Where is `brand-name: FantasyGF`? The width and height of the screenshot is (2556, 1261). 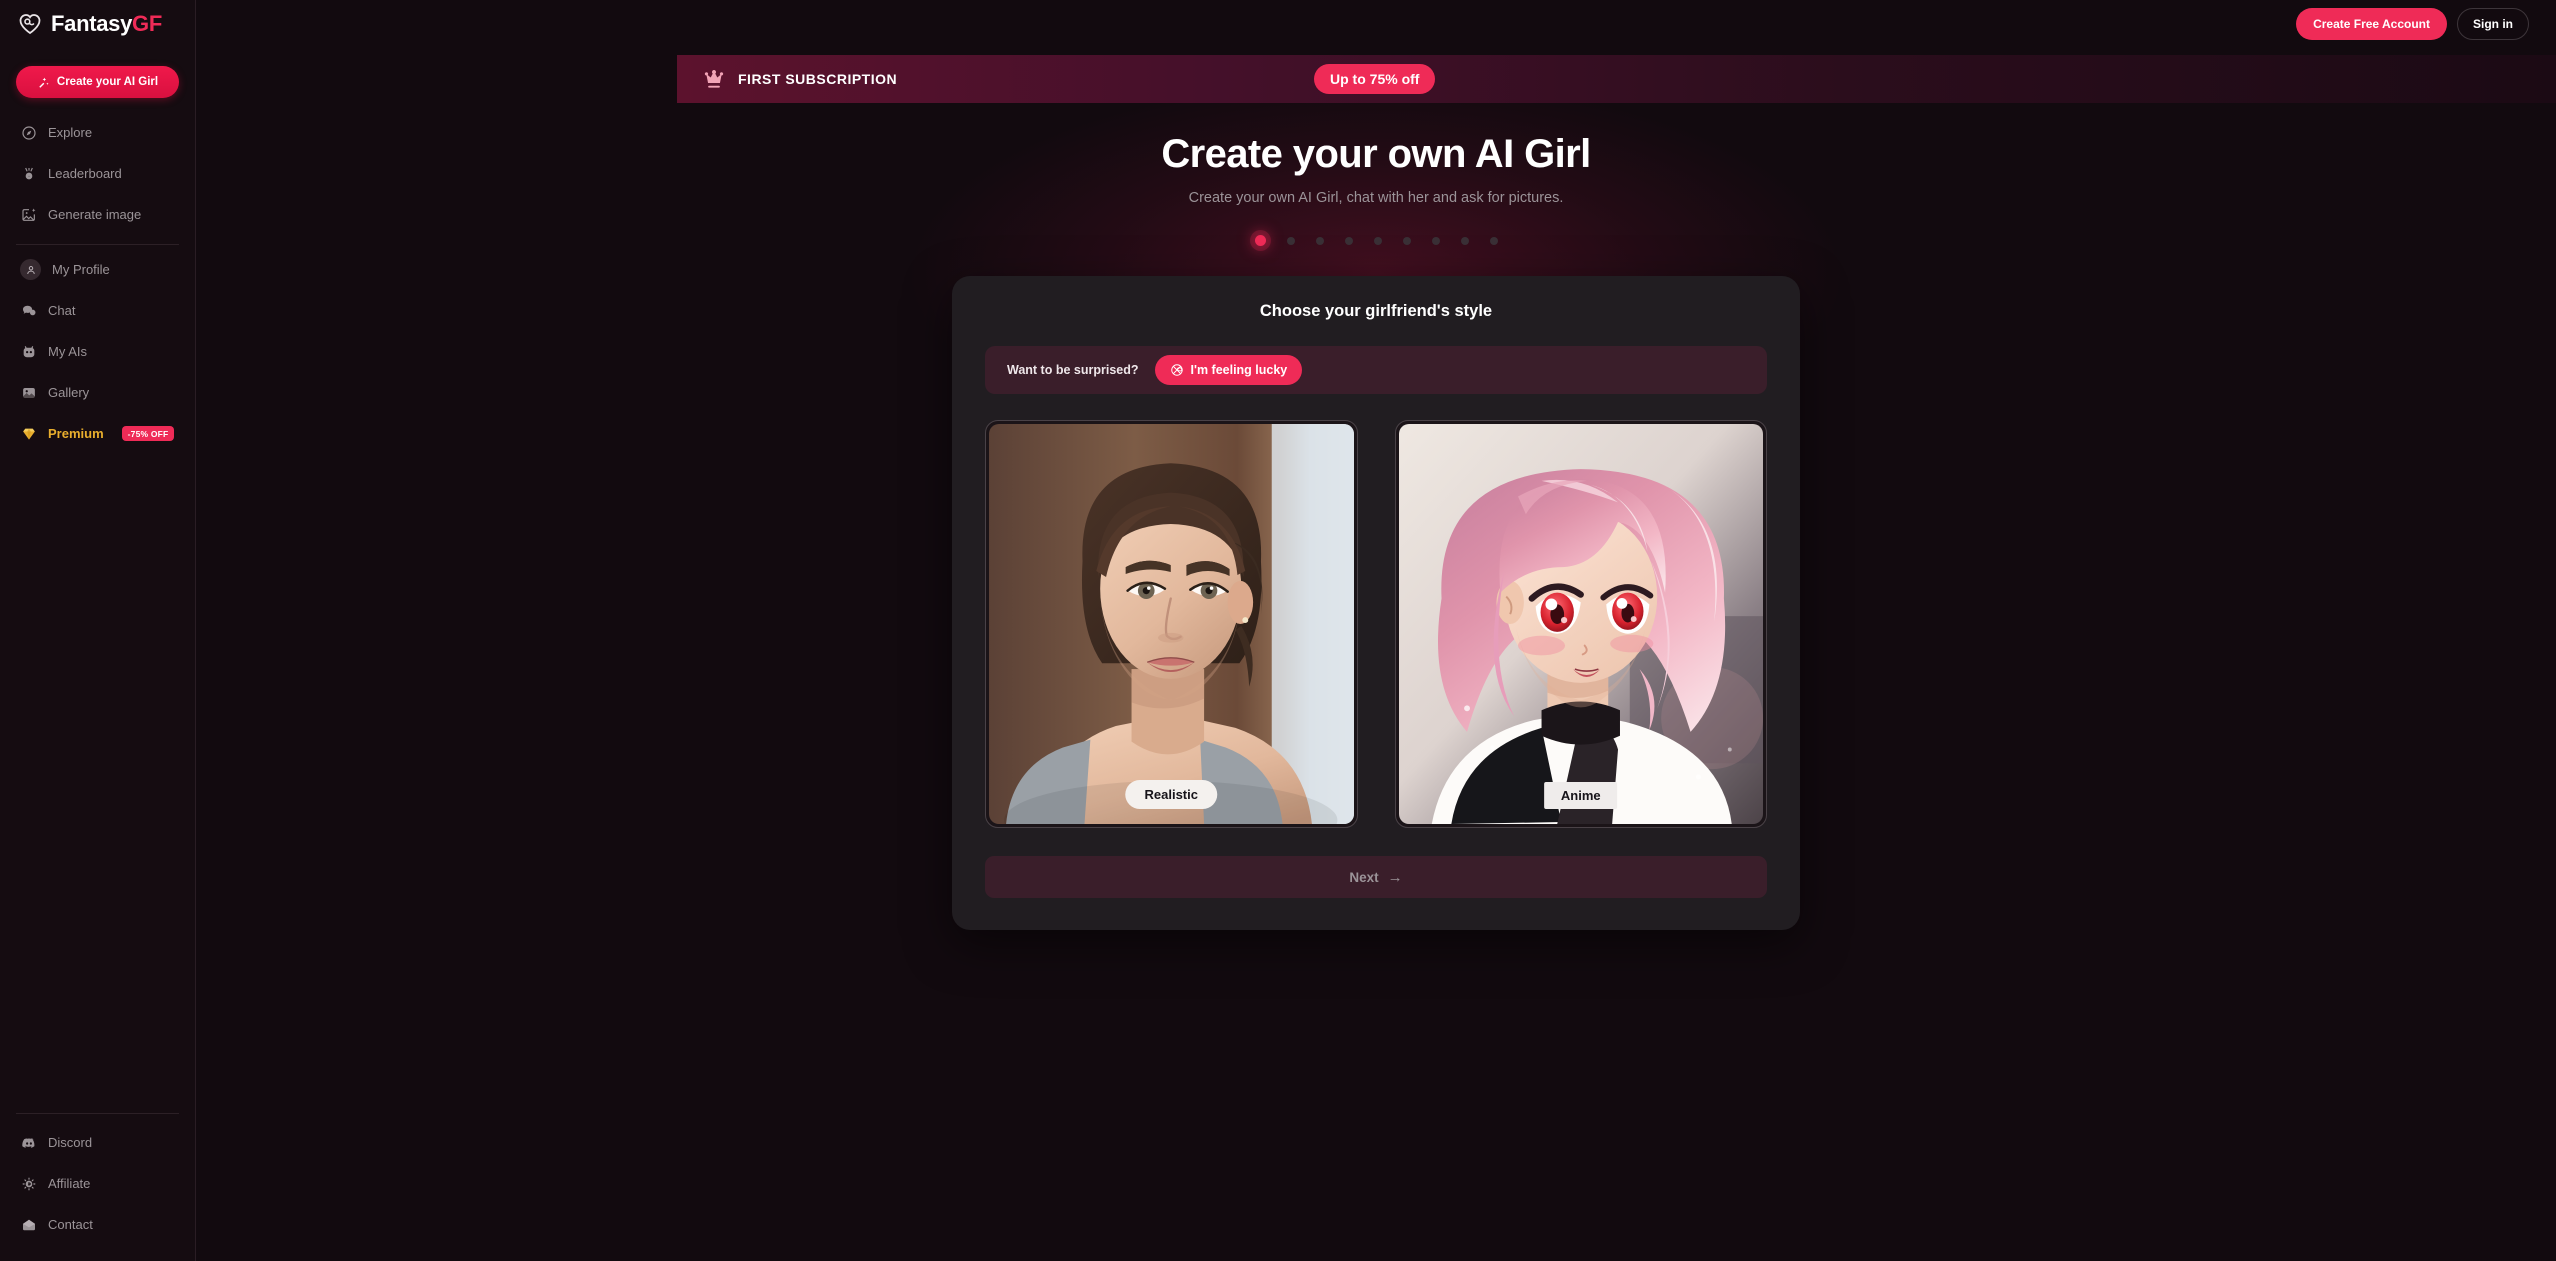 brand-name: FantasyGF is located at coordinates (106, 24).